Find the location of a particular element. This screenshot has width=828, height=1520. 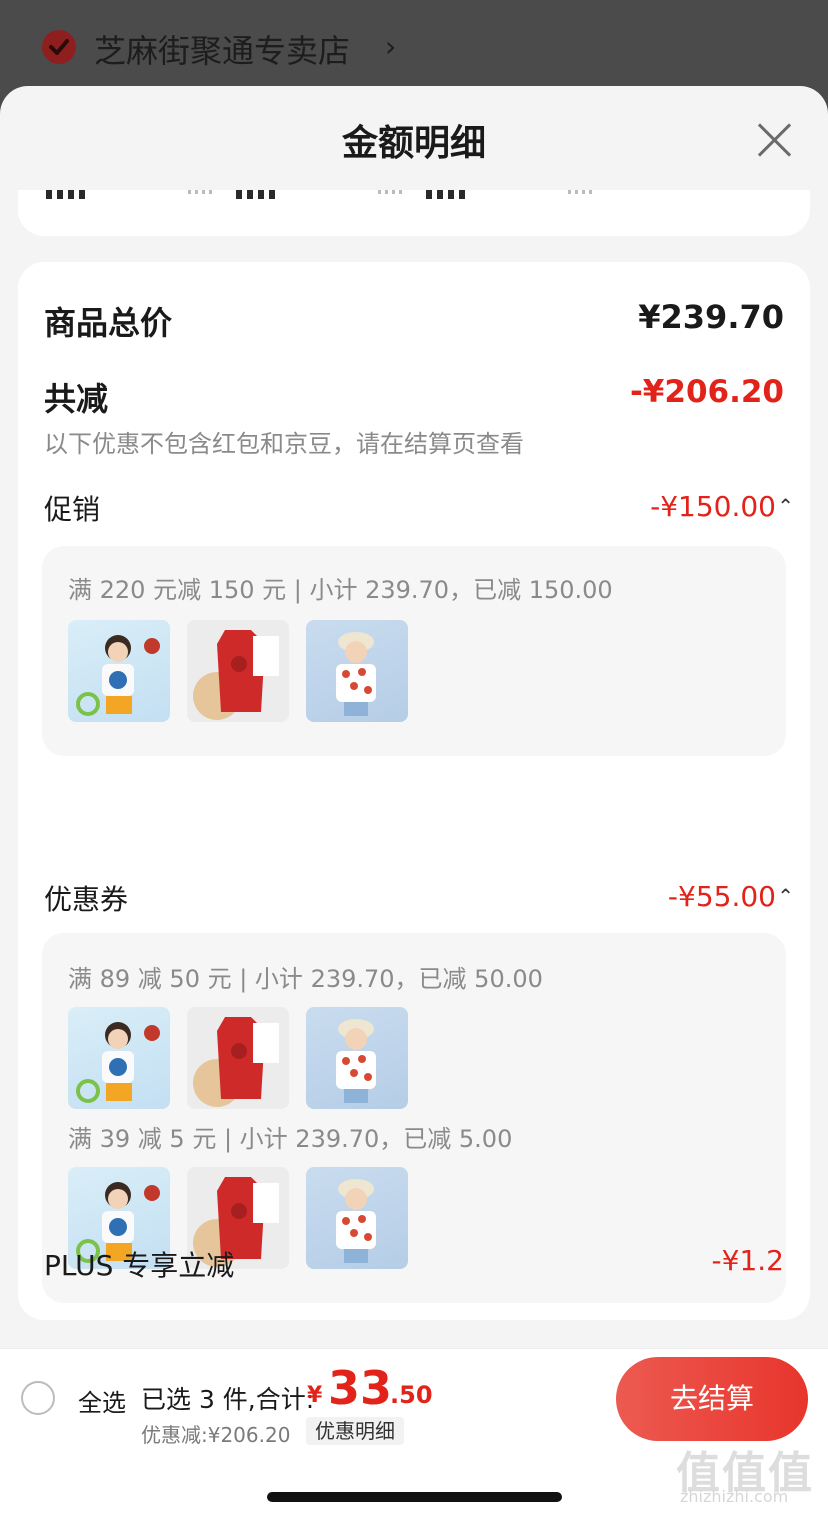

total-price-integer: 33 is located at coordinates (360, 1388).